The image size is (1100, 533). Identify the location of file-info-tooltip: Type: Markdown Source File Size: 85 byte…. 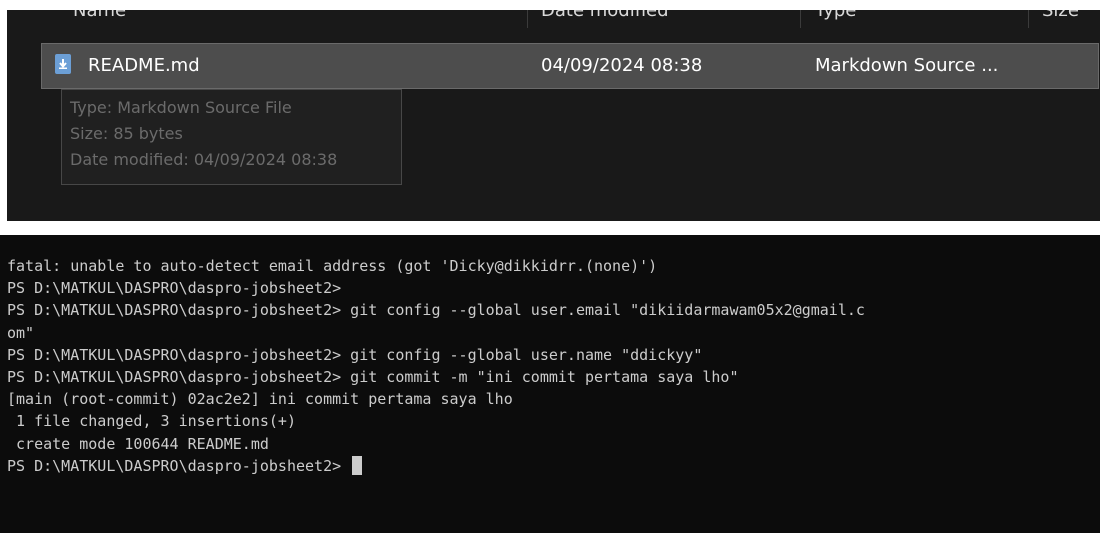
(231, 137).